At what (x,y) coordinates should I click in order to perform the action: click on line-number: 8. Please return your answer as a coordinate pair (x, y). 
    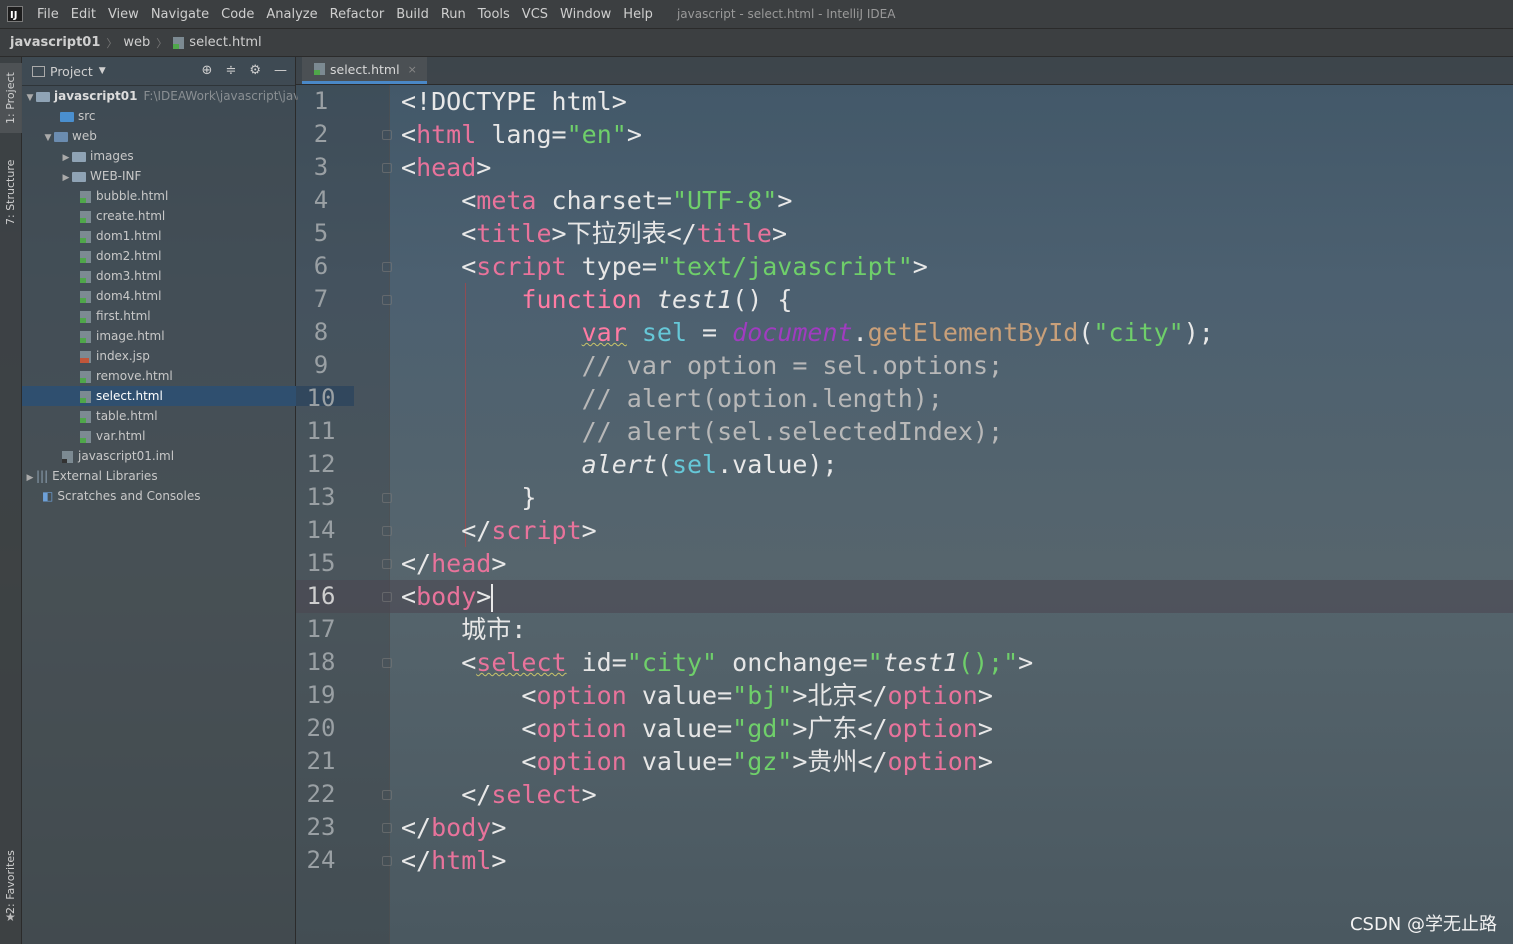
    Looking at the image, I should click on (321, 332).